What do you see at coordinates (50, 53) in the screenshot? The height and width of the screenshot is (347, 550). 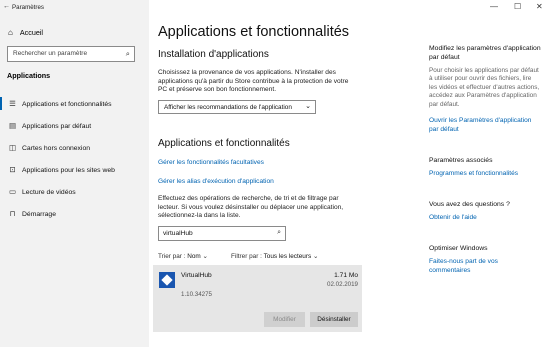 I see `search-placeholder: Rechercher un paramètre` at bounding box center [50, 53].